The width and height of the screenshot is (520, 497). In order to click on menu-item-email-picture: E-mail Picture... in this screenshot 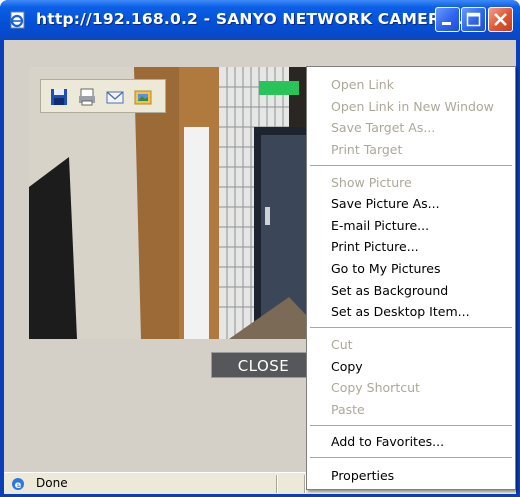, I will do `click(380, 225)`.